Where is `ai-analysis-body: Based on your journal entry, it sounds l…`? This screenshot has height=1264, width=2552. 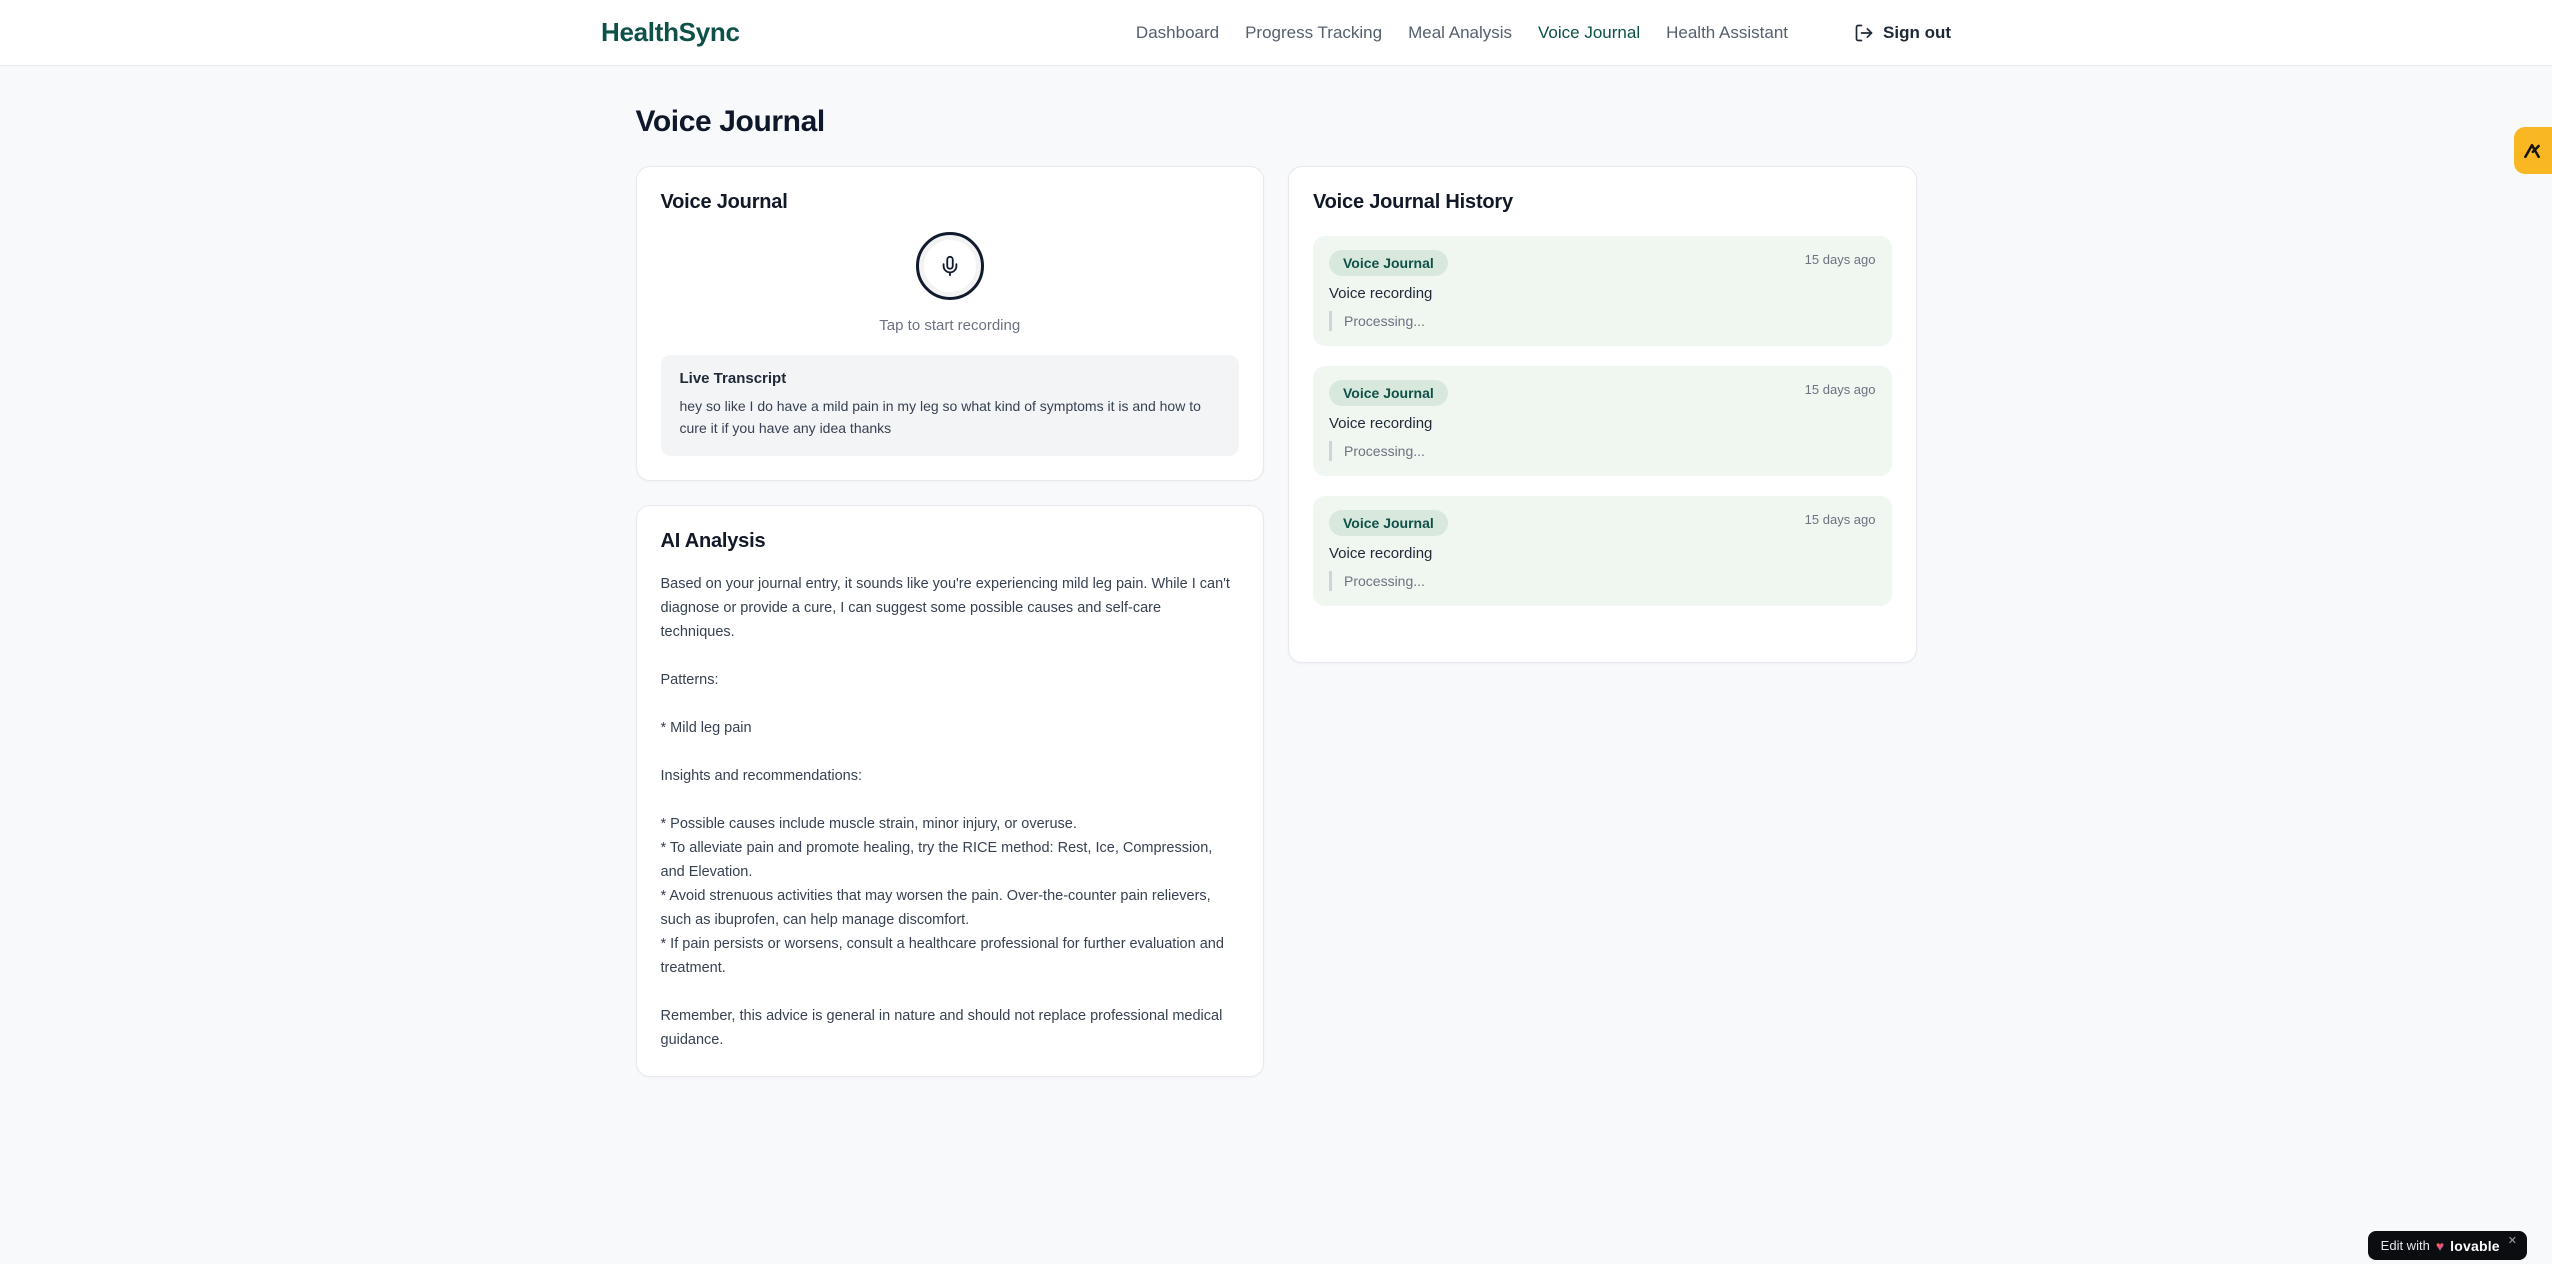
ai-analysis-body: Based on your journal entry, it sounds l… is located at coordinates (945, 812).